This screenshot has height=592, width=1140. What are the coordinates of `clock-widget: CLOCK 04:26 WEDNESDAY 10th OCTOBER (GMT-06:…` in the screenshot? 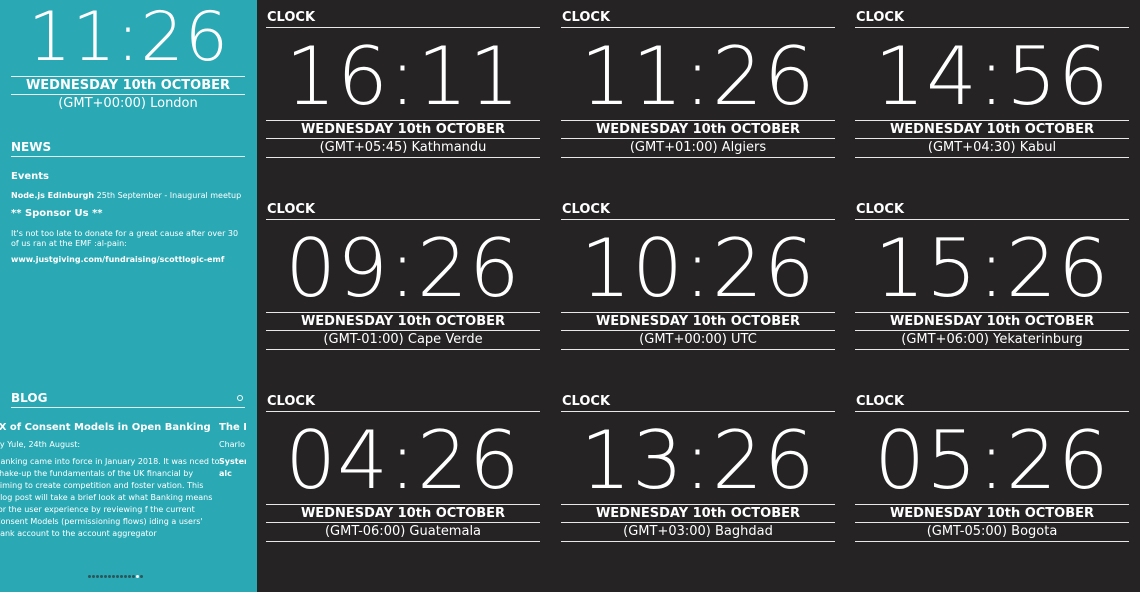 It's located at (403, 464).